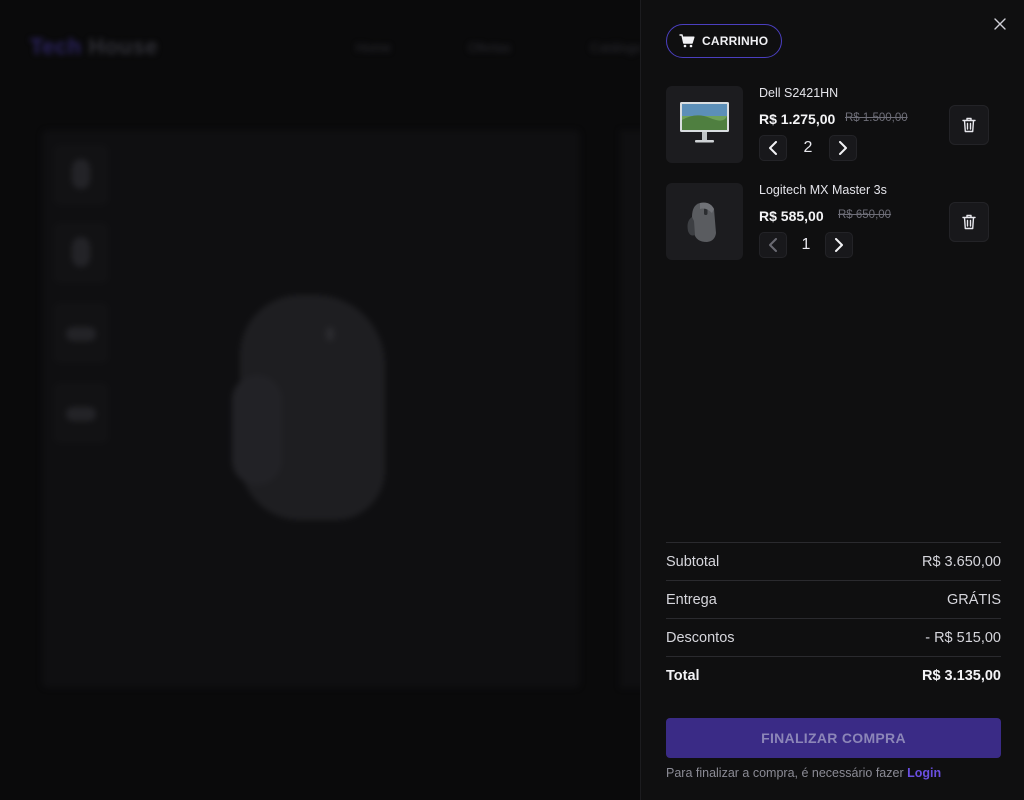  Describe the element at coordinates (924, 773) in the screenshot. I see `login-link: Login` at that location.